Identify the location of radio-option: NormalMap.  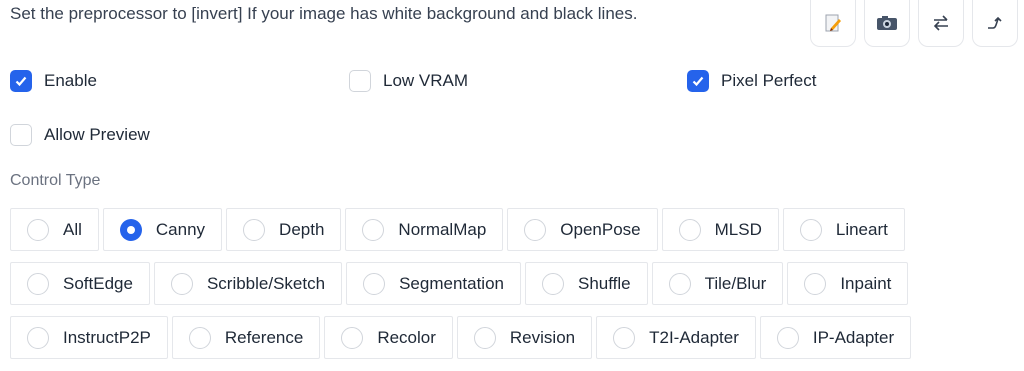
(424, 229).